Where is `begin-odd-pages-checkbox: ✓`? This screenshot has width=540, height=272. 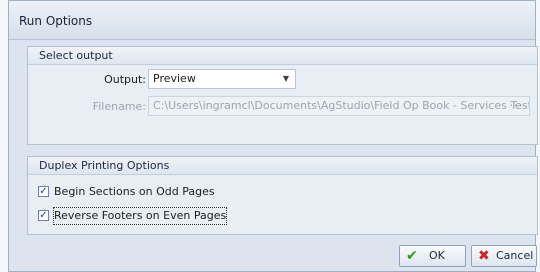 begin-odd-pages-checkbox: ✓ is located at coordinates (43, 191).